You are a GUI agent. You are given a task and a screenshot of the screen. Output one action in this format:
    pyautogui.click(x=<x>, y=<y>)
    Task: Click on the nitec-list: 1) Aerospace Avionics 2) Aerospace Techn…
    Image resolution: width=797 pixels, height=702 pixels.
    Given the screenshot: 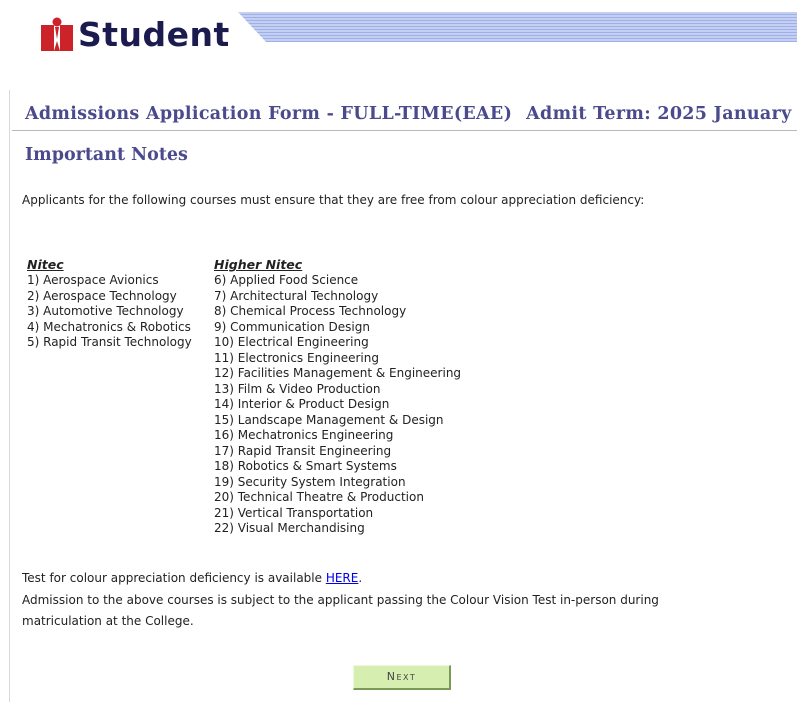 What is the action you would take?
    pyautogui.click(x=109, y=312)
    